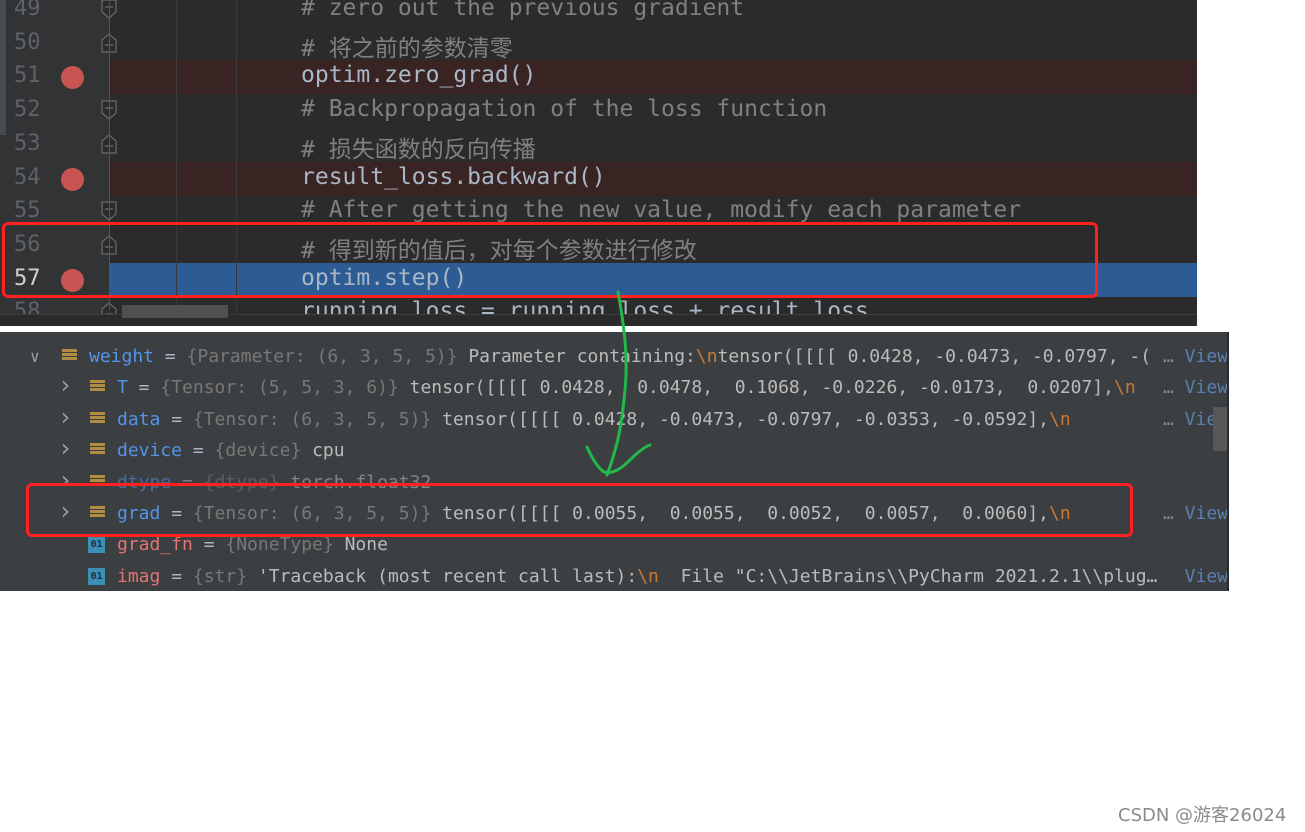 This screenshot has width=1305, height=832. I want to click on highlight-box-current-line, so click(550, 260).